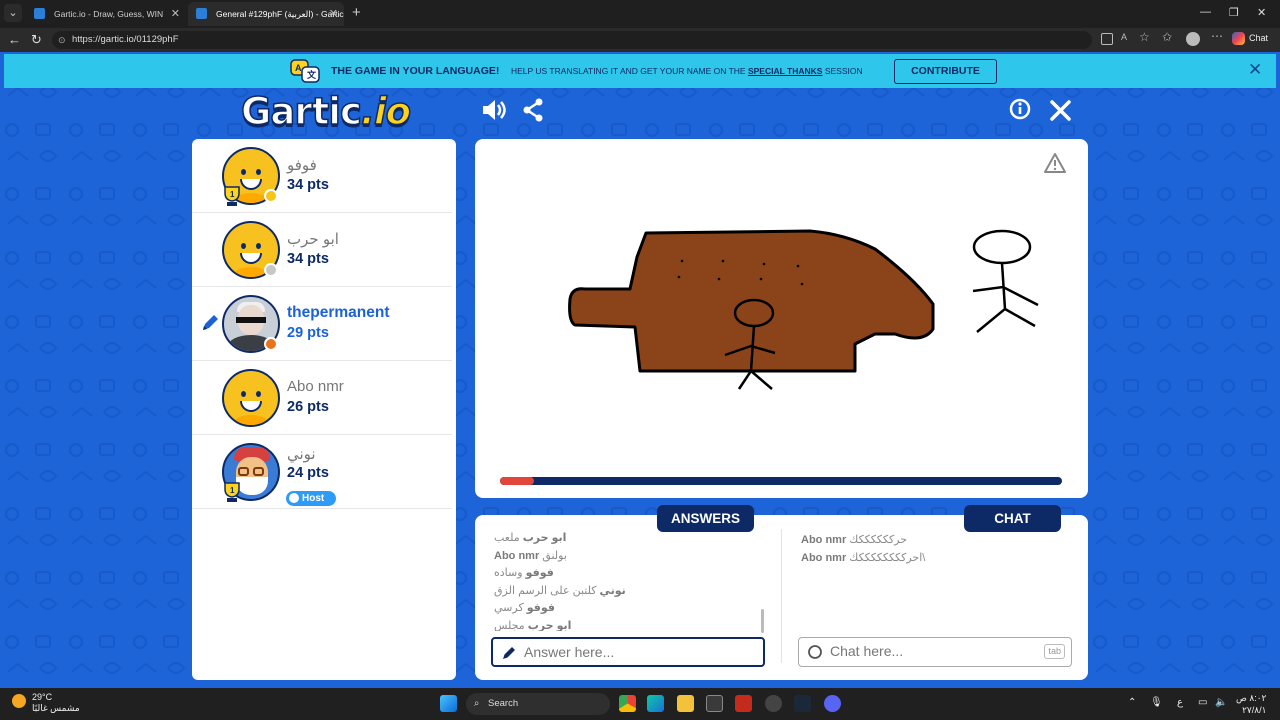  I want to click on tab-actions-menu-button: ⌄, so click(13, 13).